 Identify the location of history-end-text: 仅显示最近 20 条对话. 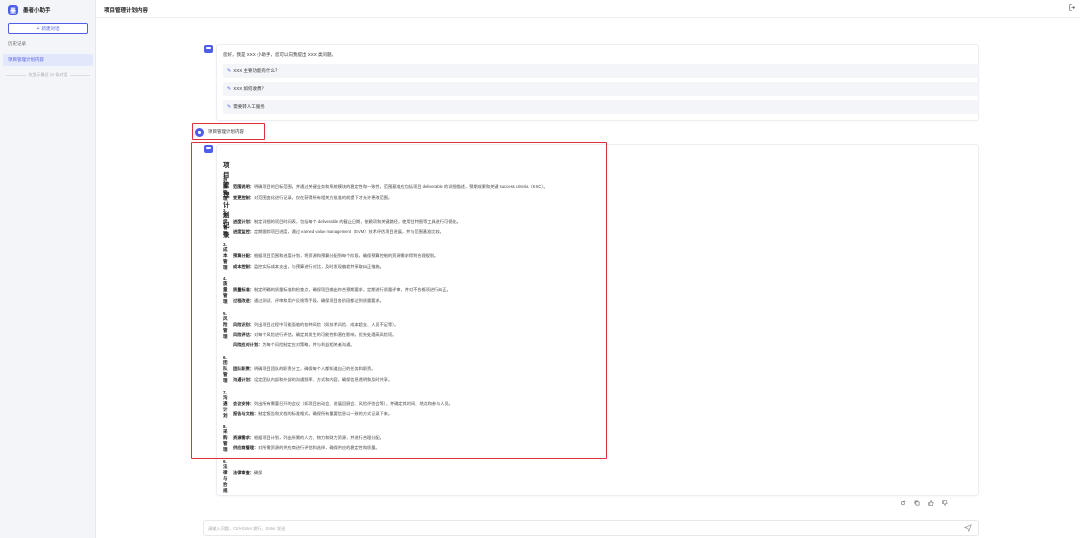
(48, 74).